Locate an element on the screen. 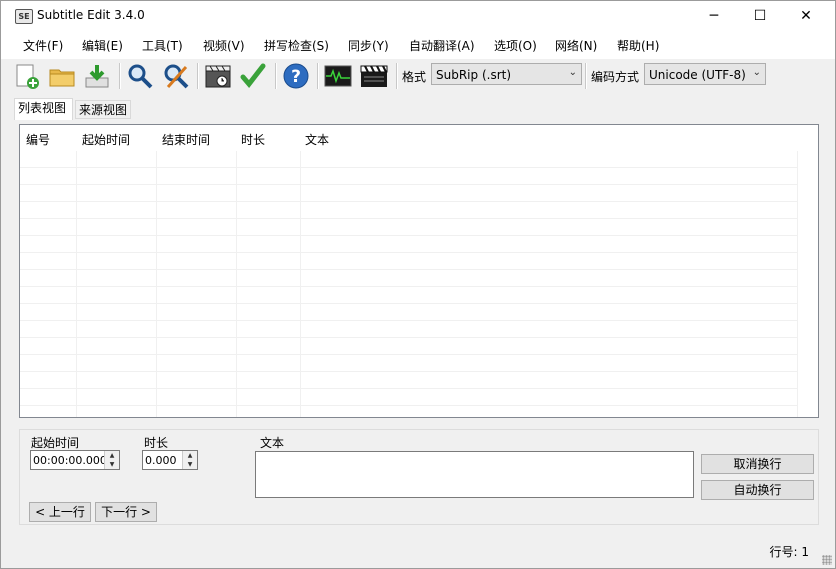  start-time-label: 起始时间 is located at coordinates (55, 443).